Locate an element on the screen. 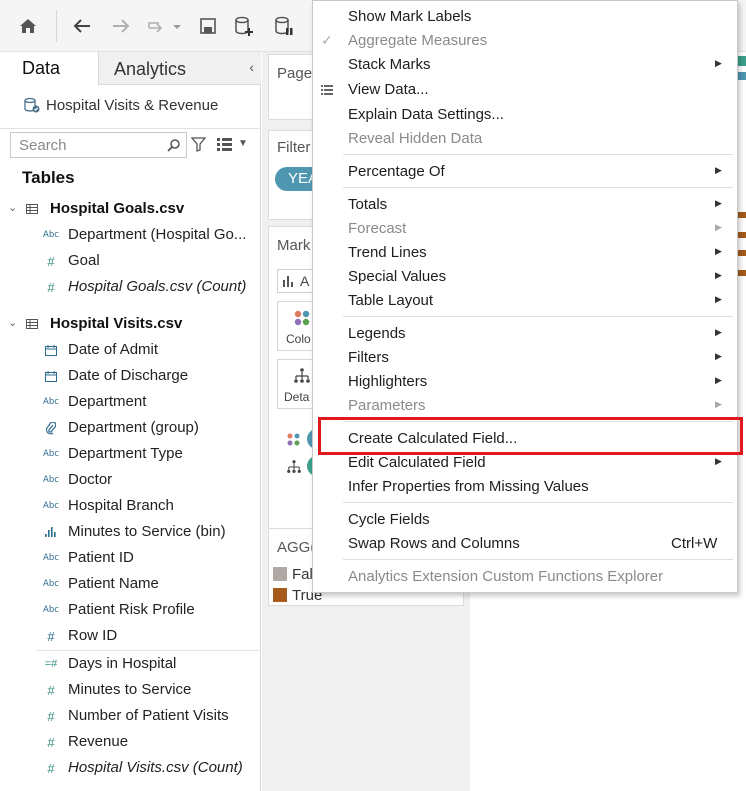  table-icon is located at coordinates (32, 324).